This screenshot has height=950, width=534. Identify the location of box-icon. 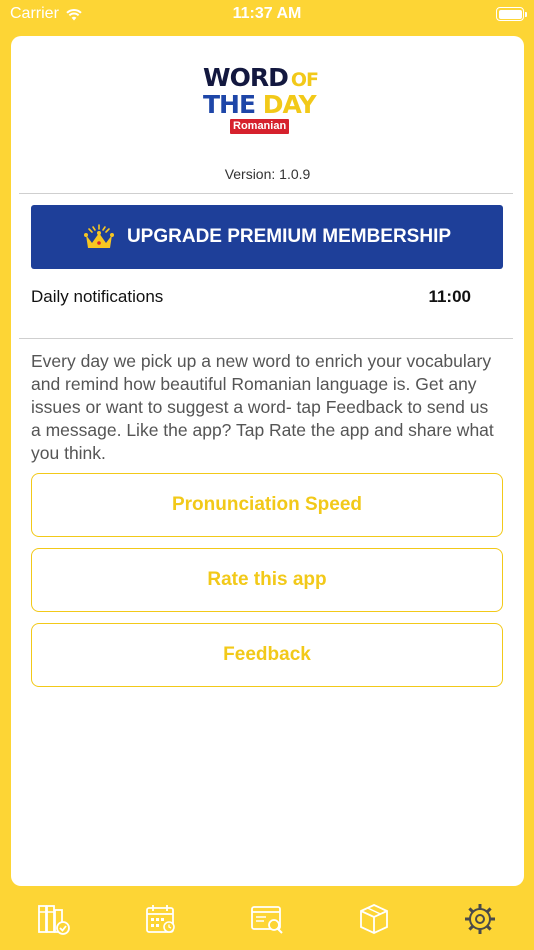
(374, 919).